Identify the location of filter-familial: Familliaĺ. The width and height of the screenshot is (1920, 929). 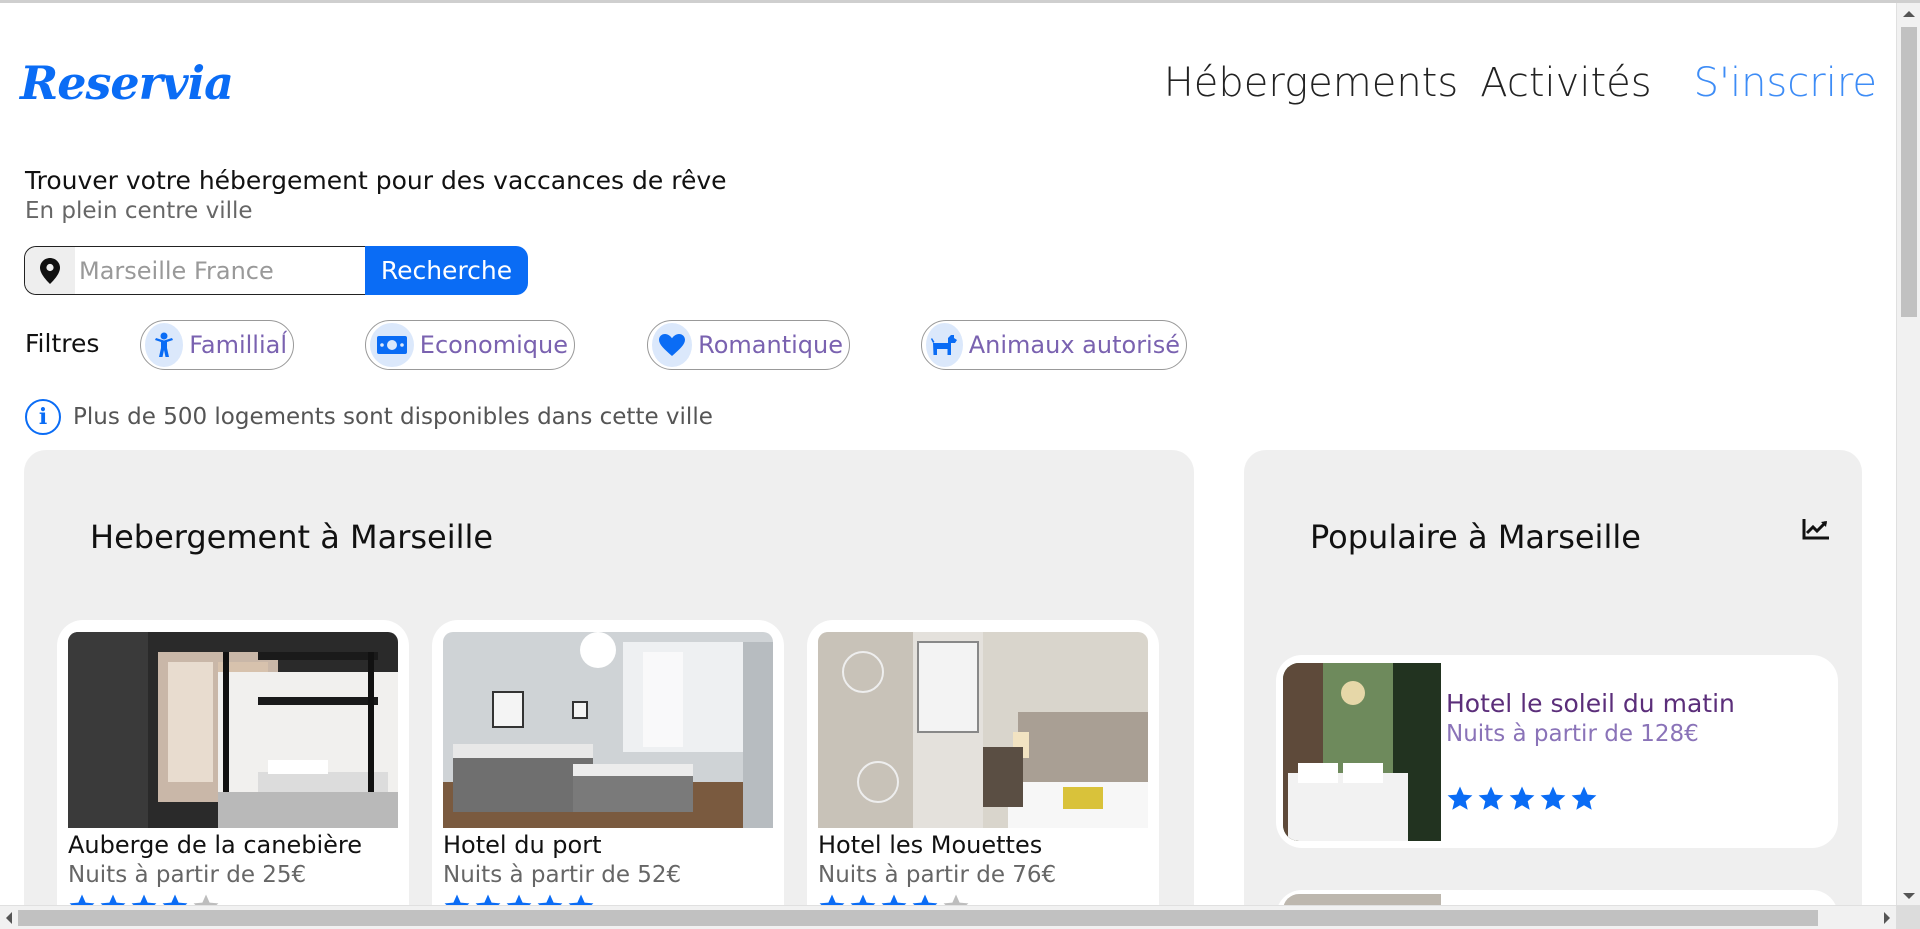
(217, 345).